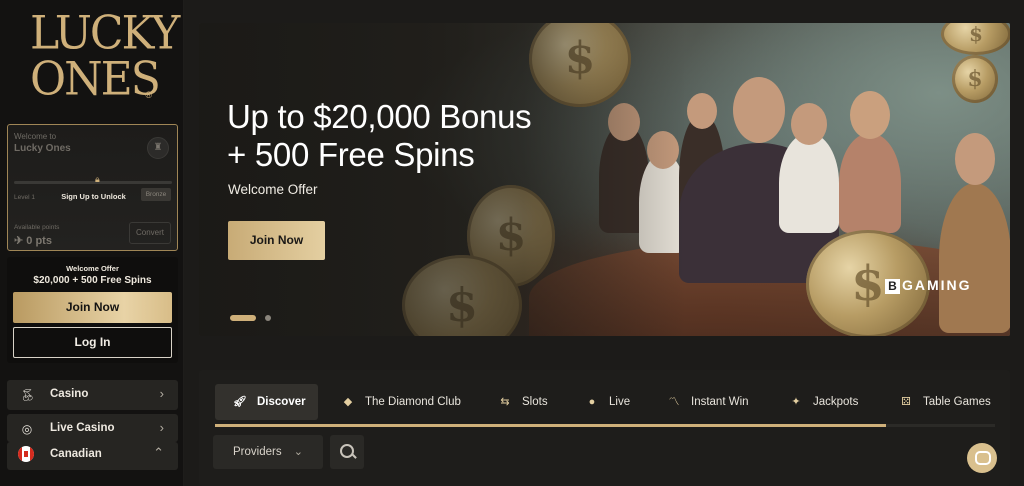 The image size is (1024, 486). What do you see at coordinates (105, 33) in the screenshot?
I see `logo-line-1: LUCKY` at bounding box center [105, 33].